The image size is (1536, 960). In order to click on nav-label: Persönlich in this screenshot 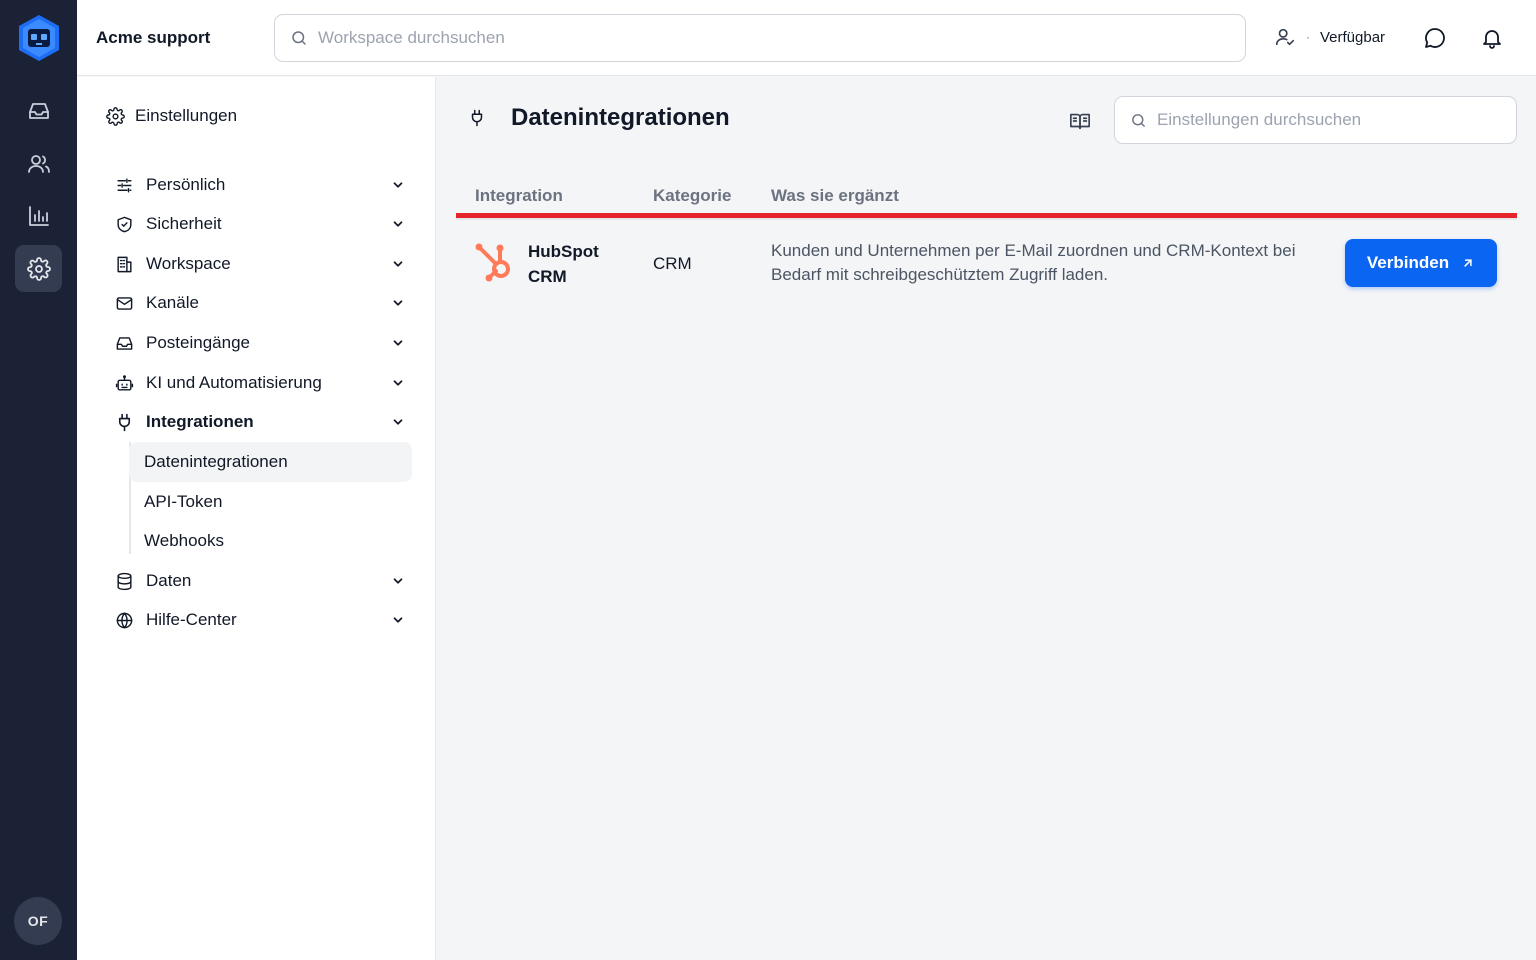, I will do `click(186, 184)`.